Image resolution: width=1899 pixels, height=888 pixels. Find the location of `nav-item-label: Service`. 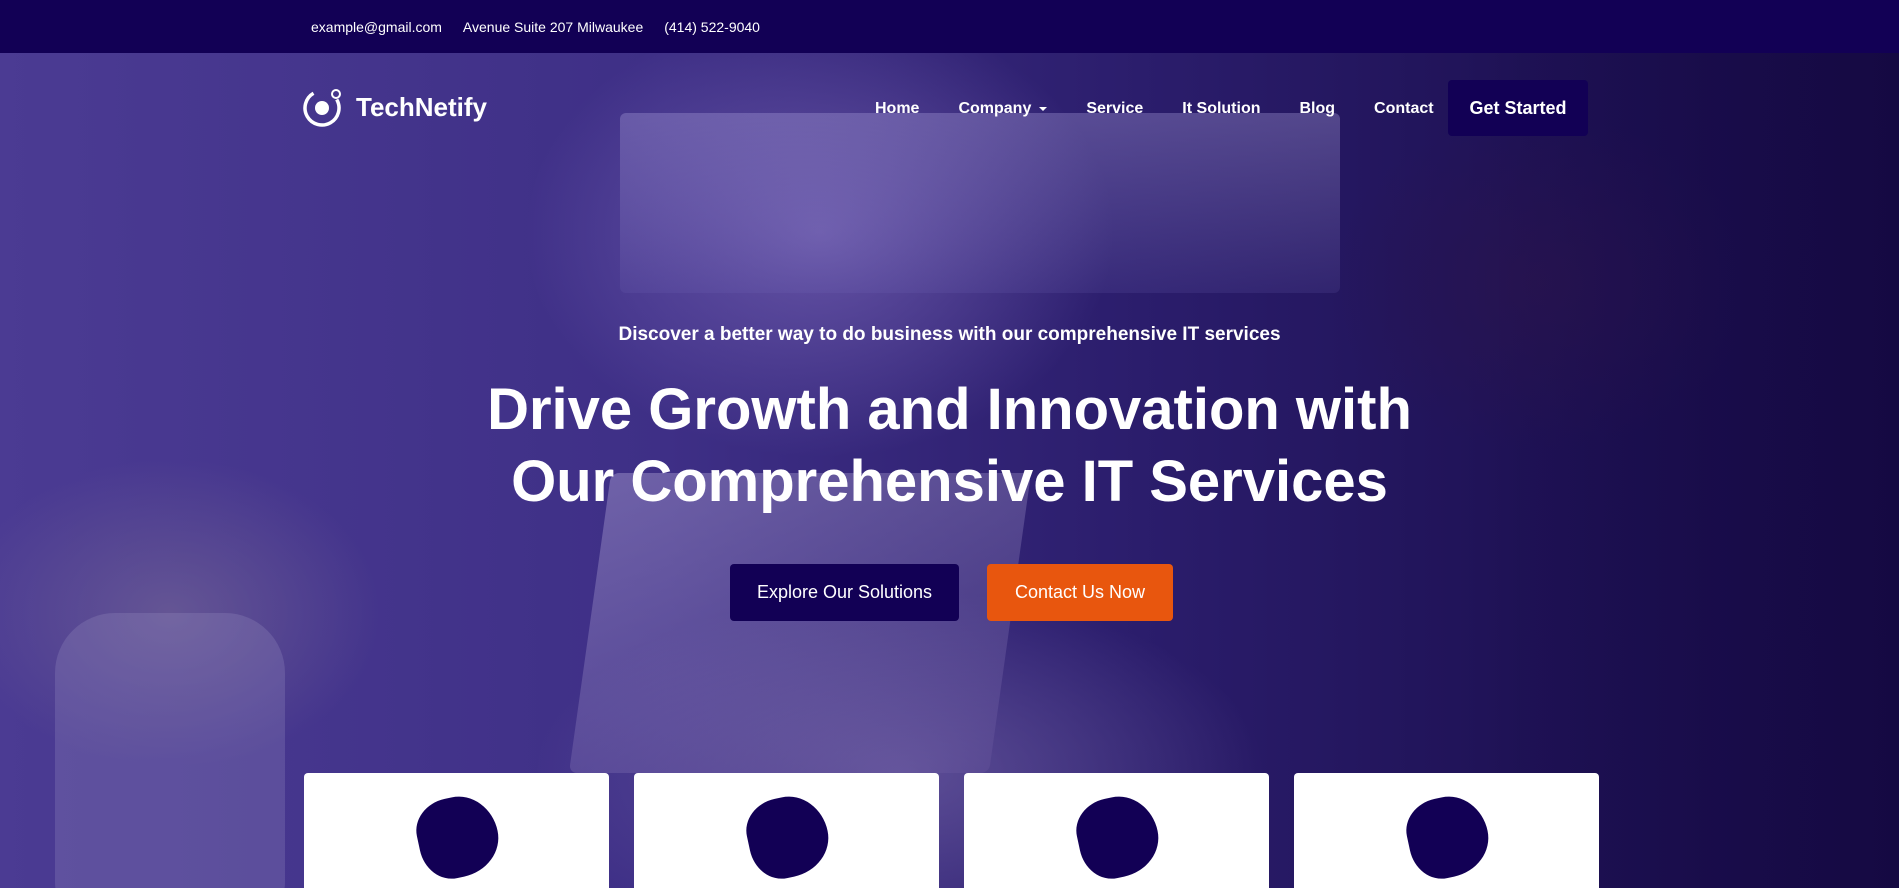

nav-item-label: Service is located at coordinates (1115, 108).